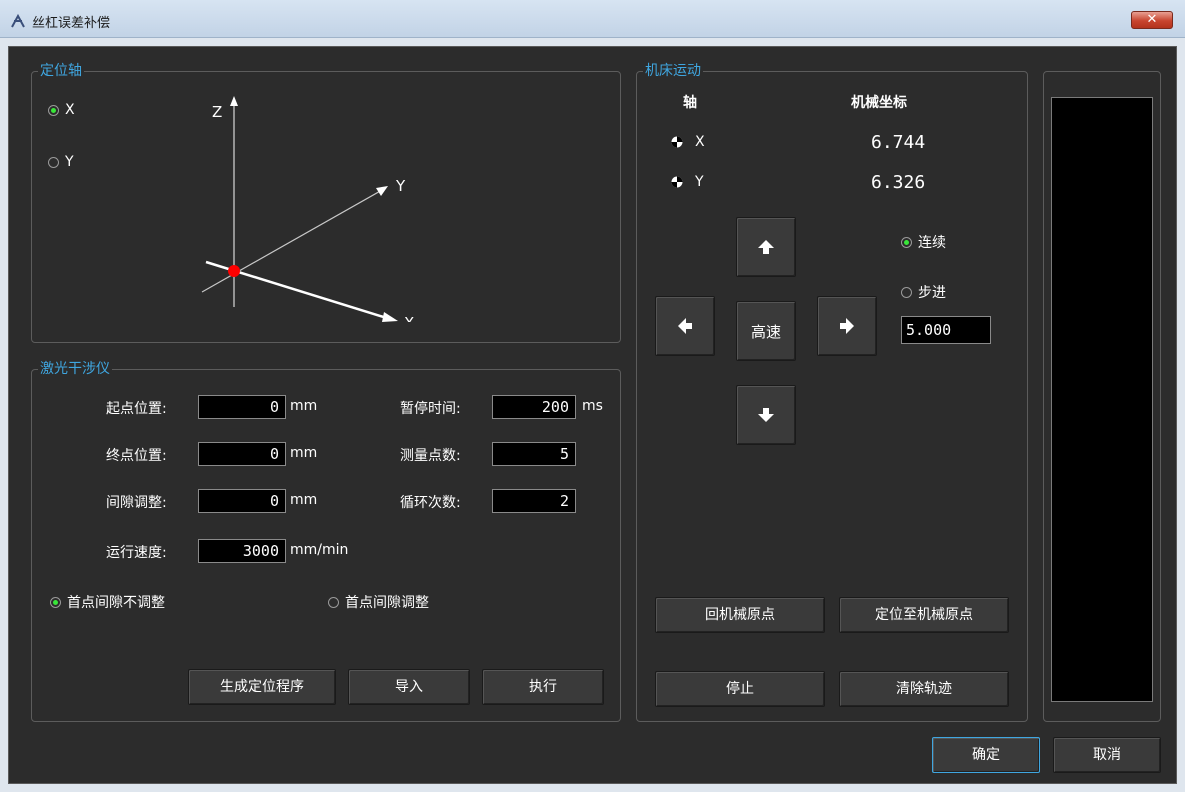 Image resolution: width=1185 pixels, height=792 pixels. What do you see at coordinates (430, 409) in the screenshot?
I see `pause-time-label: 暂停时间:` at bounding box center [430, 409].